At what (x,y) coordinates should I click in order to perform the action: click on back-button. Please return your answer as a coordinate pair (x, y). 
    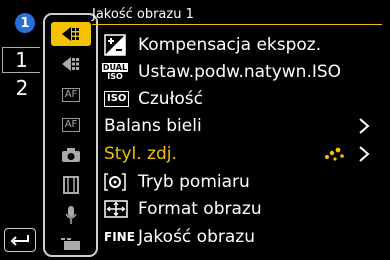
    Looking at the image, I should click on (20, 240).